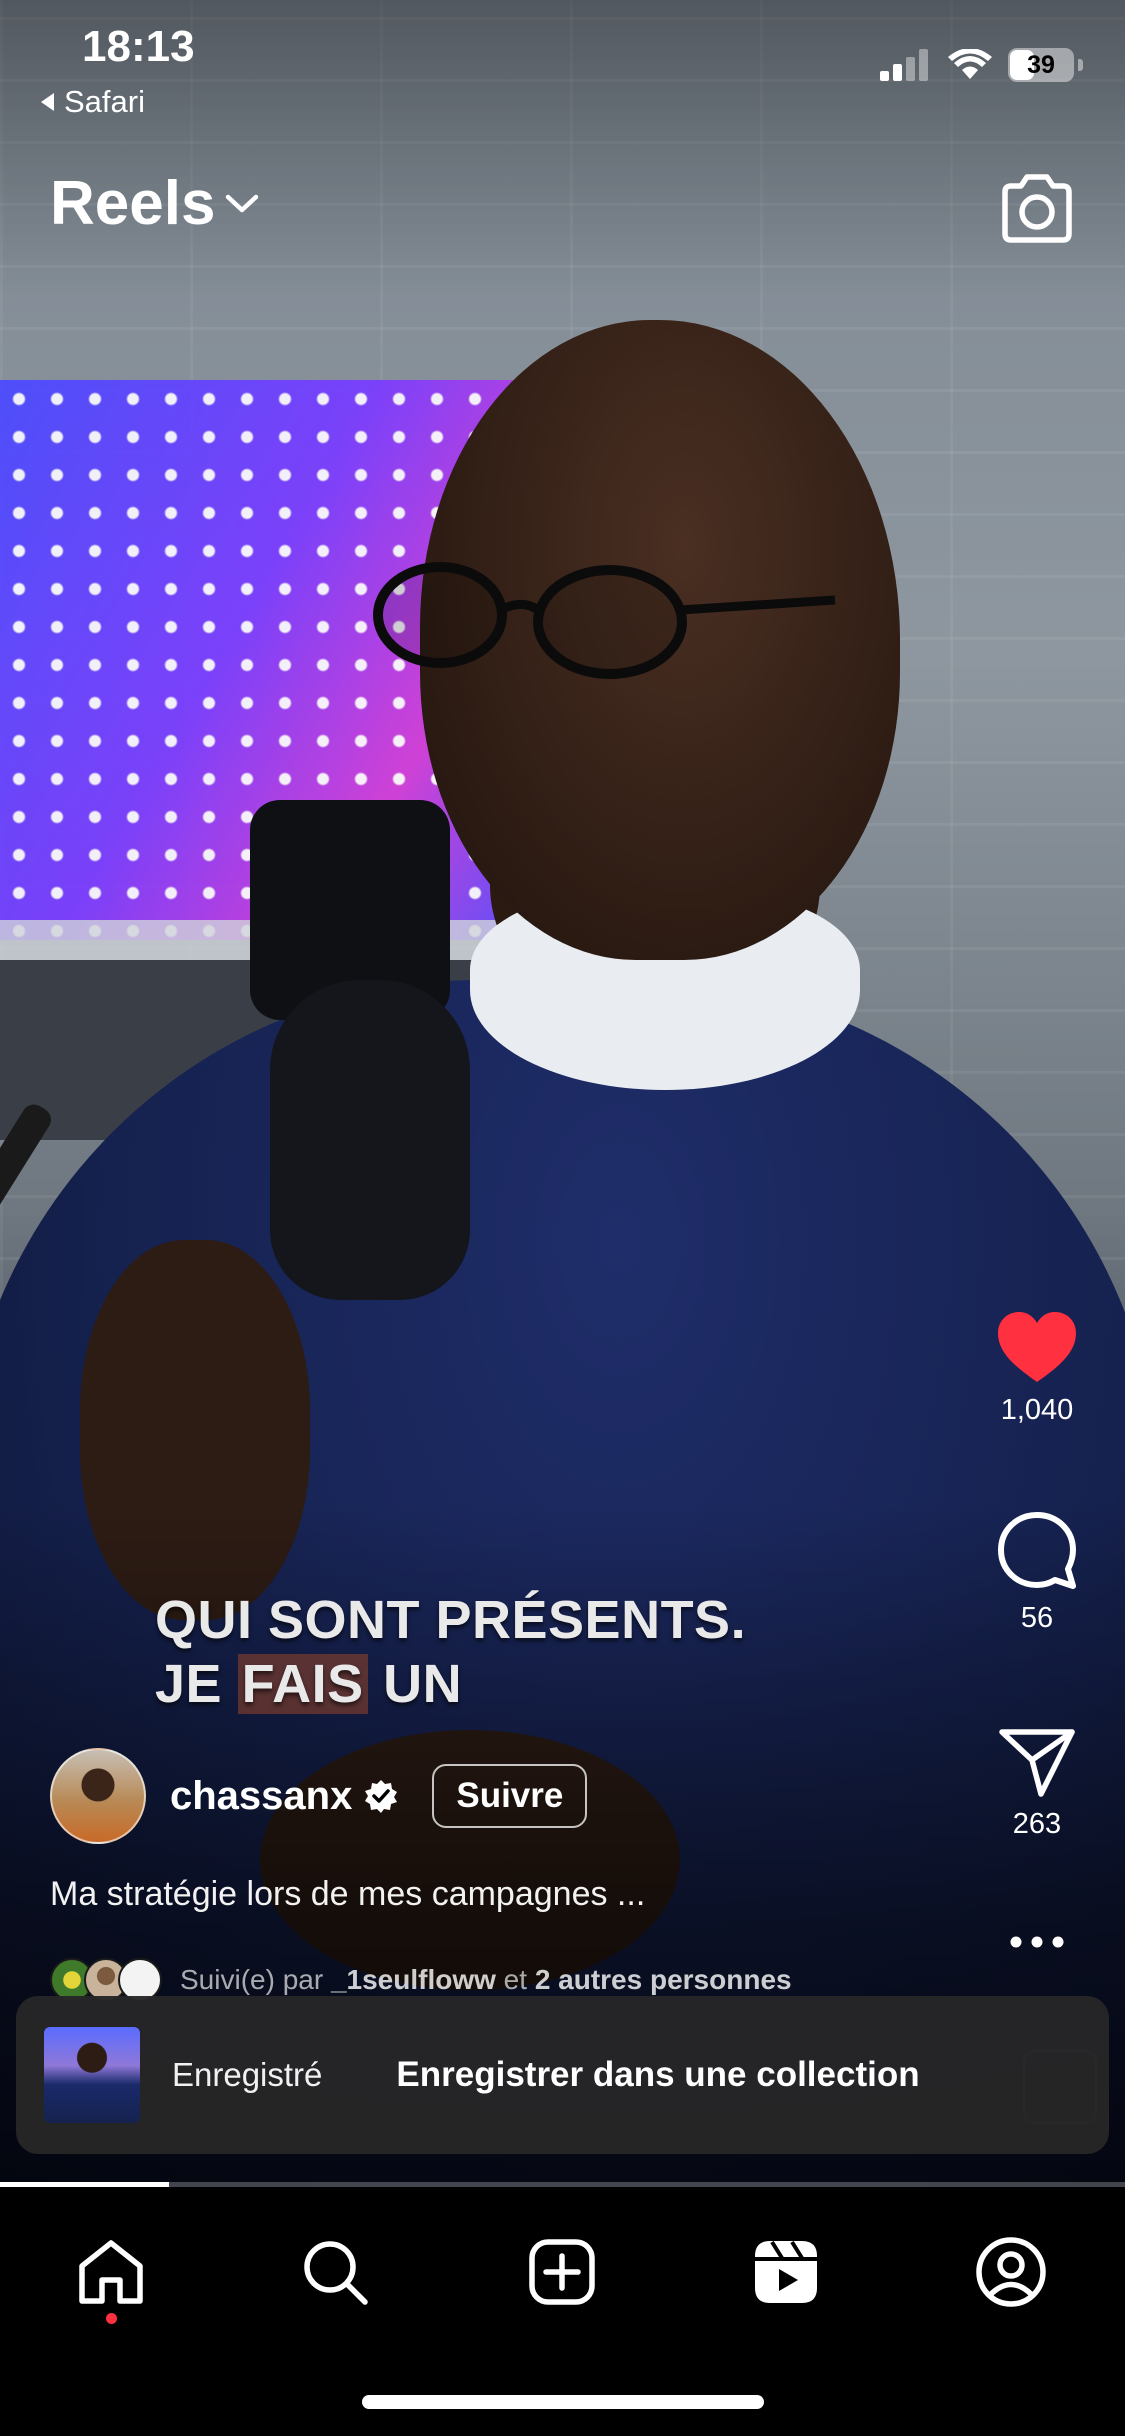 This screenshot has height=2436, width=1125. I want to click on camera-icon, so click(1037, 208).